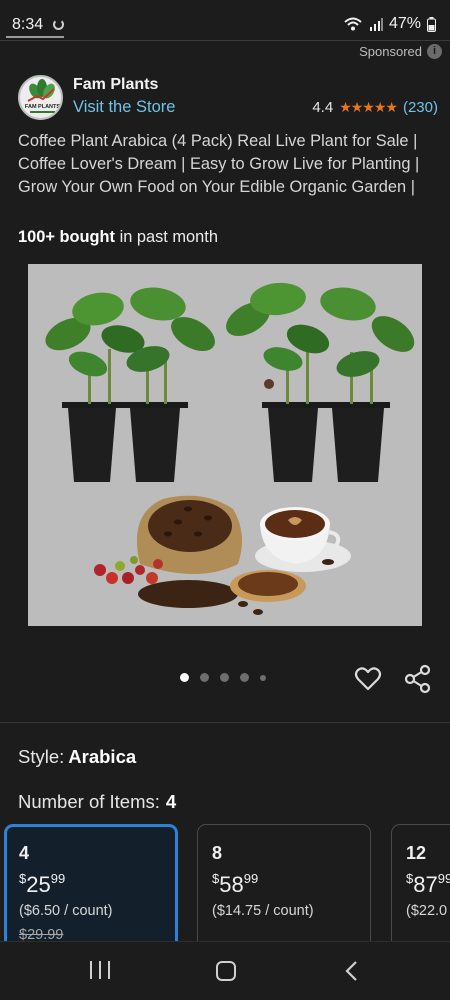 Image resolution: width=450 pixels, height=1000 pixels. Describe the element at coordinates (28, 24) in the screenshot. I see `status-time: 8:34` at that location.